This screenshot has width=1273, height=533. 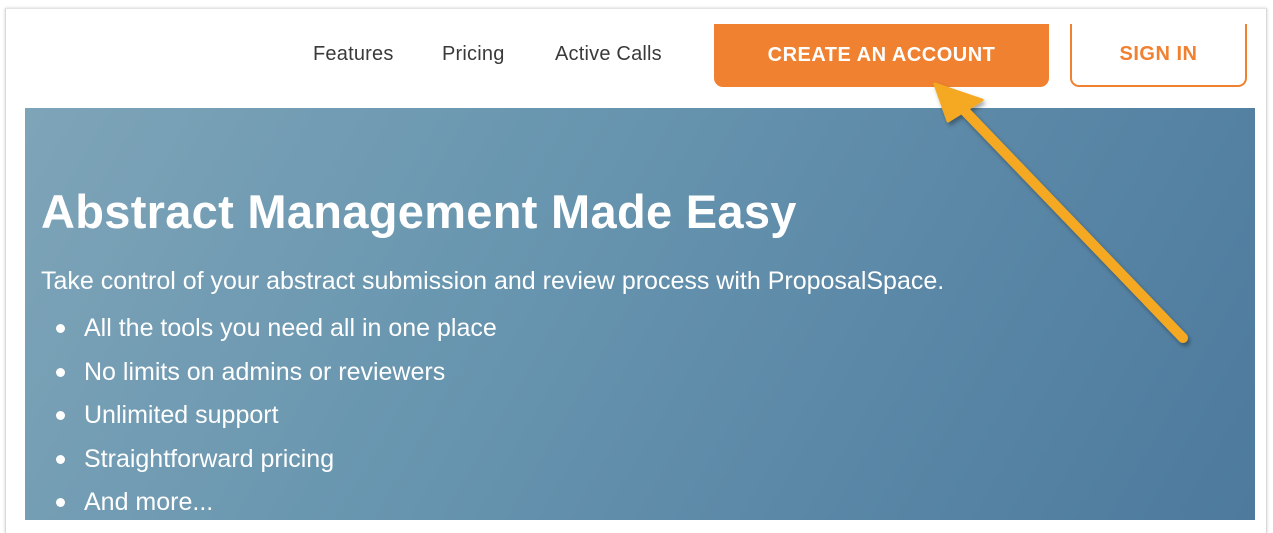 What do you see at coordinates (181, 415) in the screenshot?
I see `list-item-text: Unlimited support` at bounding box center [181, 415].